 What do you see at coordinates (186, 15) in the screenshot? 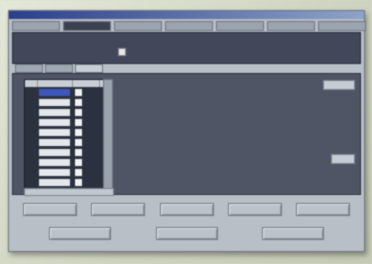
I see `title-bar` at bounding box center [186, 15].